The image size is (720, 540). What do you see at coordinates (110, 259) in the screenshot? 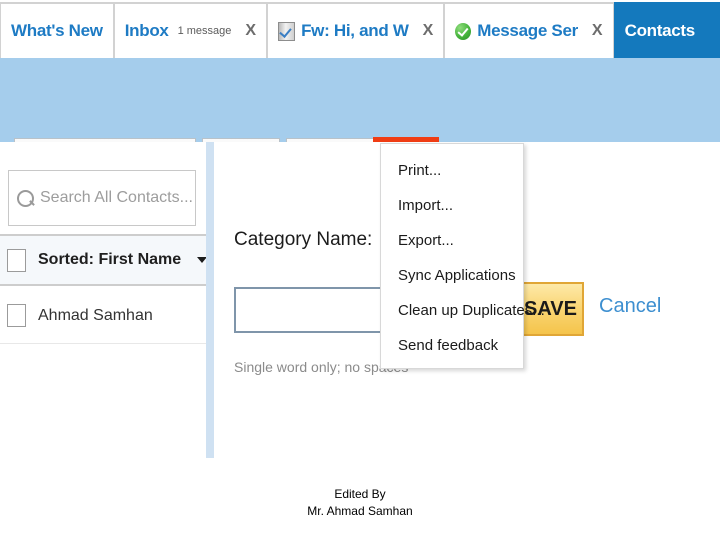
I see `sort-label: Sorted: First Name` at bounding box center [110, 259].